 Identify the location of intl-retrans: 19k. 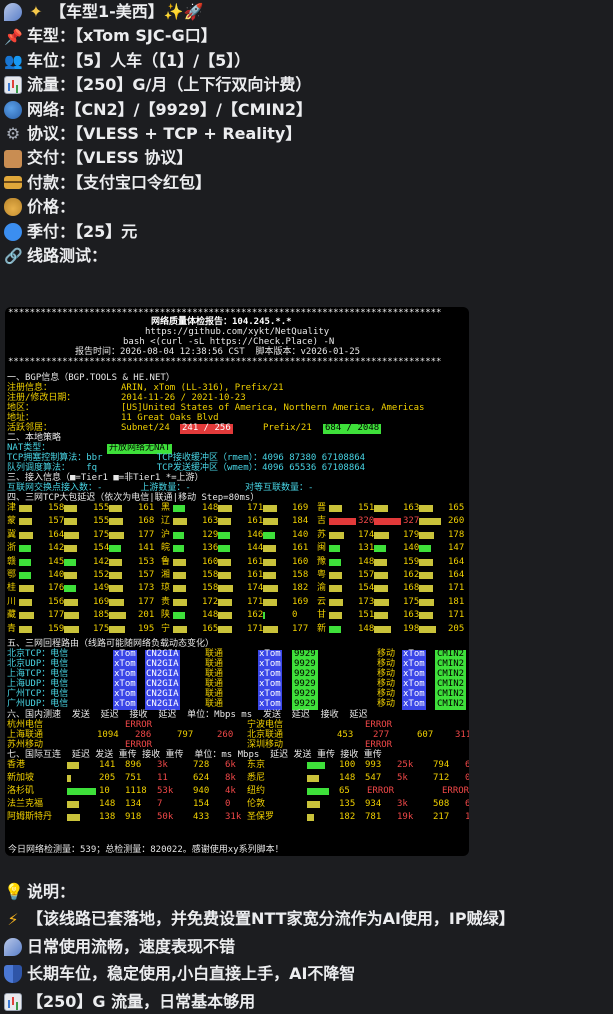
(405, 817).